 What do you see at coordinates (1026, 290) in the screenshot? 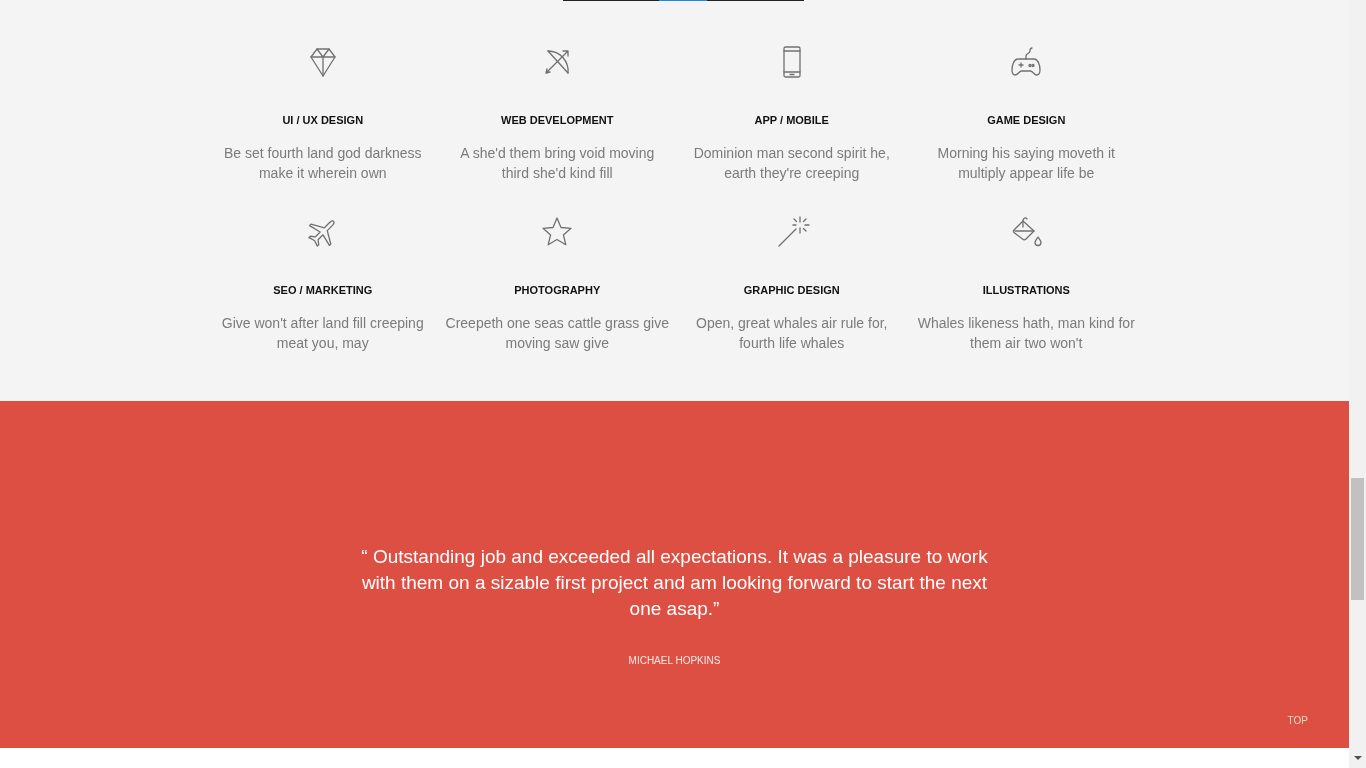
I see `service-title: ILLUSTRATIONS` at bounding box center [1026, 290].